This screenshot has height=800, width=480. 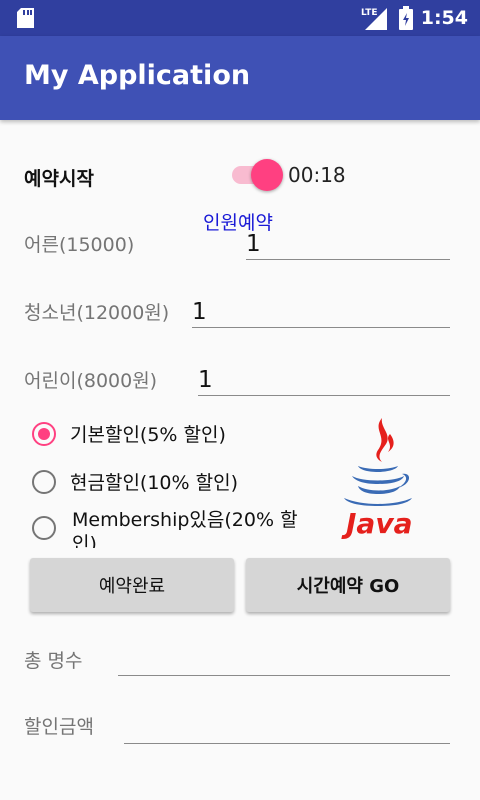 I want to click on signal-icon: LTE, so click(x=374, y=19).